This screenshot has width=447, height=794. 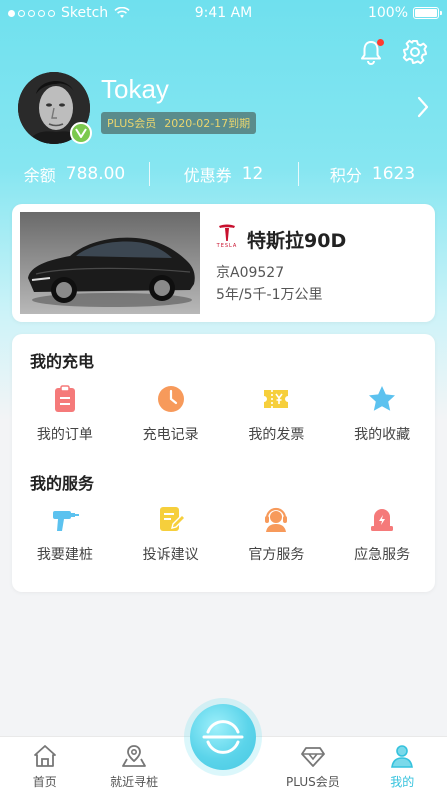 I want to click on user-icon, so click(x=402, y=756).